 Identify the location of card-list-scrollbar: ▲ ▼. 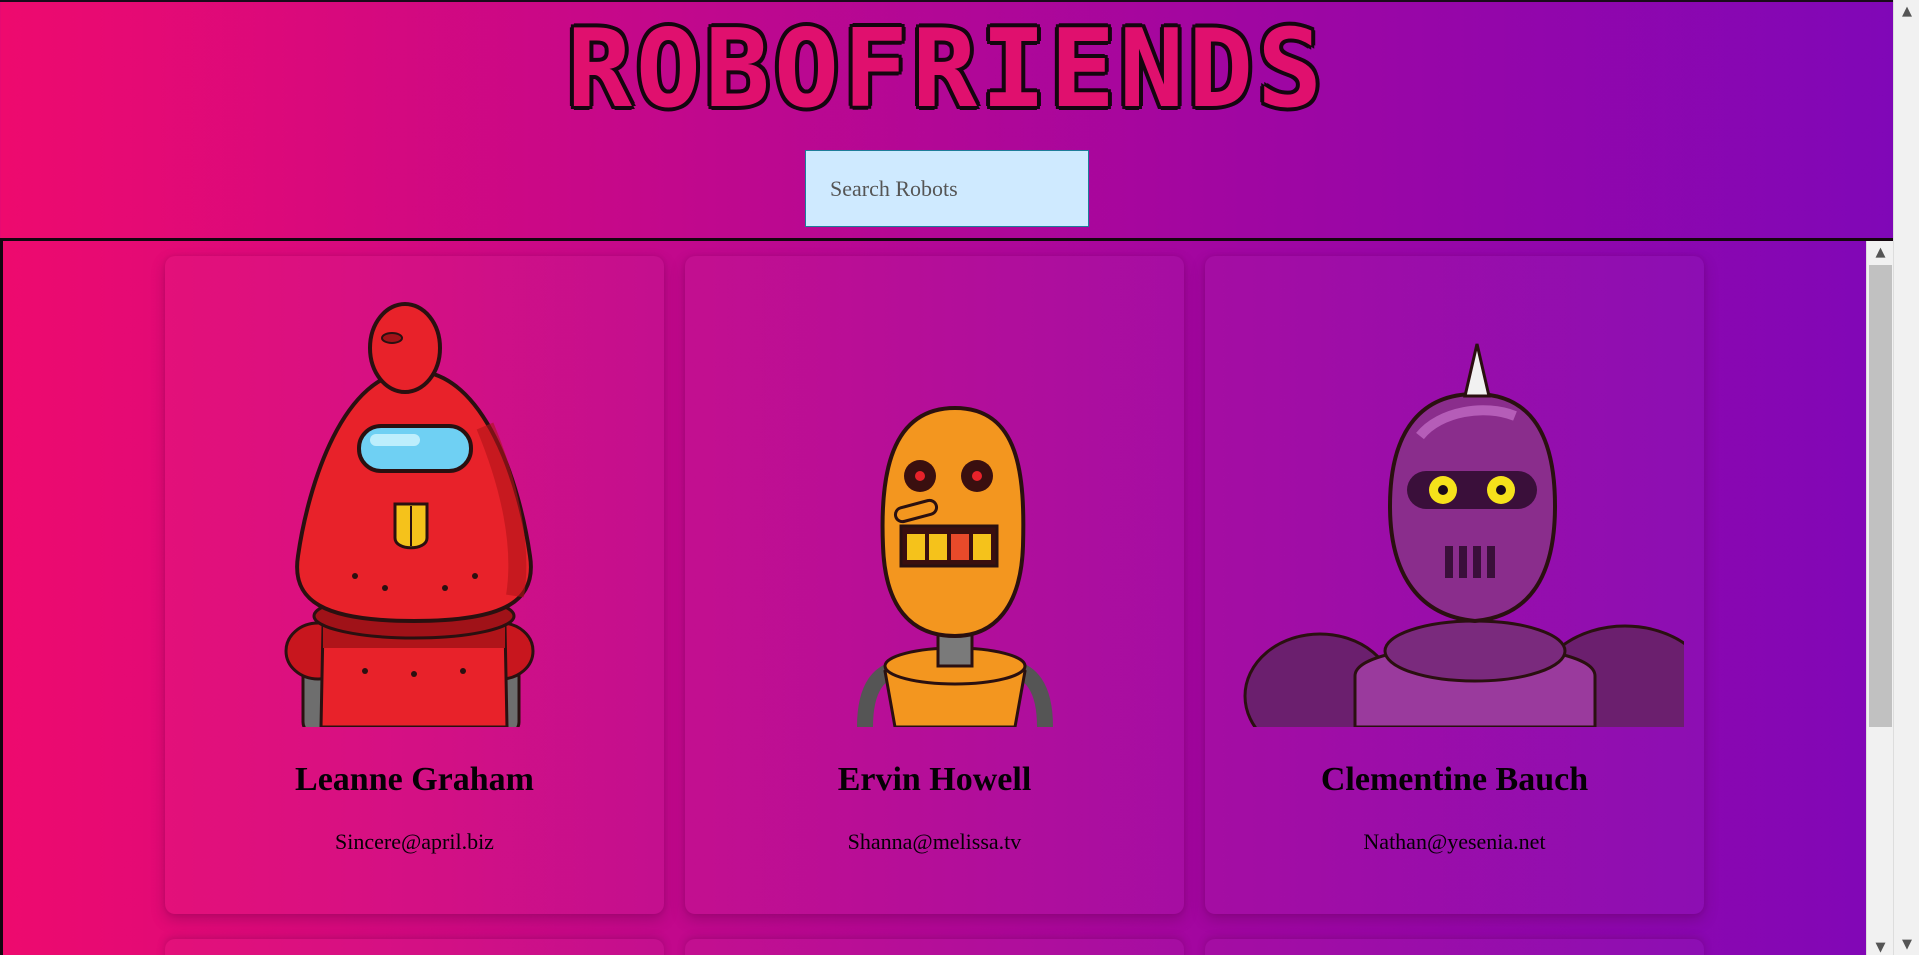
(1879, 598).